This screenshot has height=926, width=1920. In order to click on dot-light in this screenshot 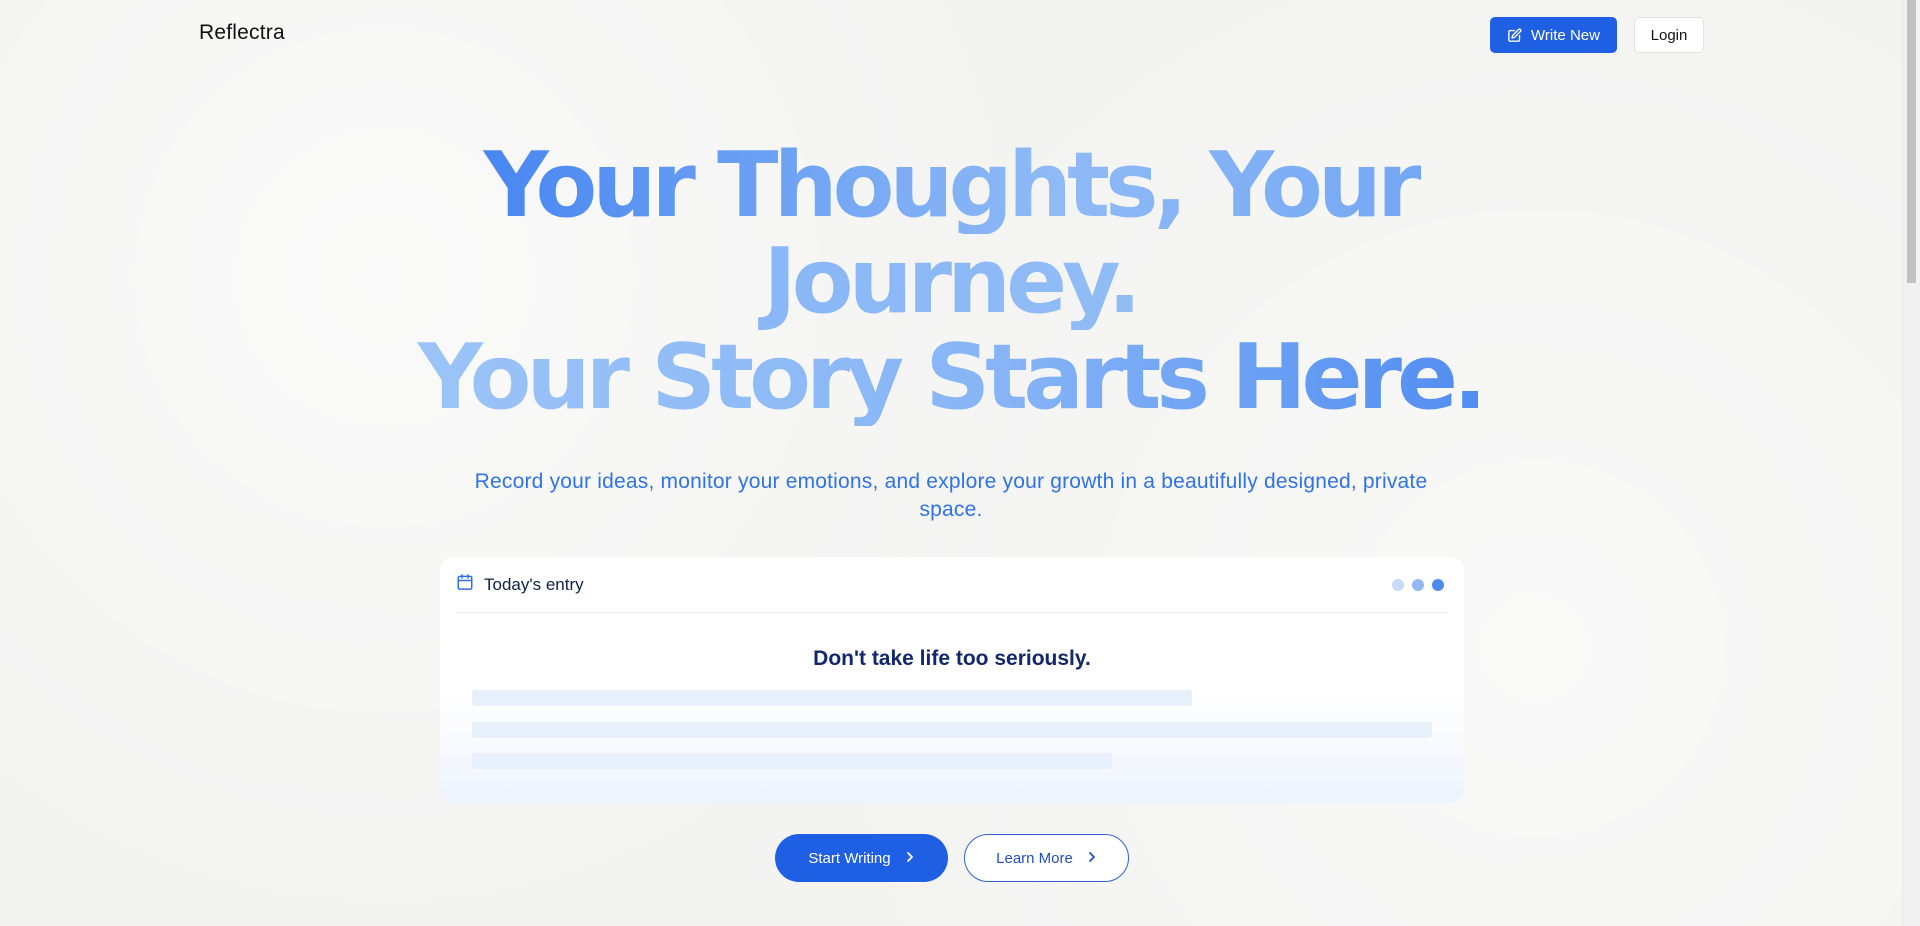, I will do `click(1398, 585)`.